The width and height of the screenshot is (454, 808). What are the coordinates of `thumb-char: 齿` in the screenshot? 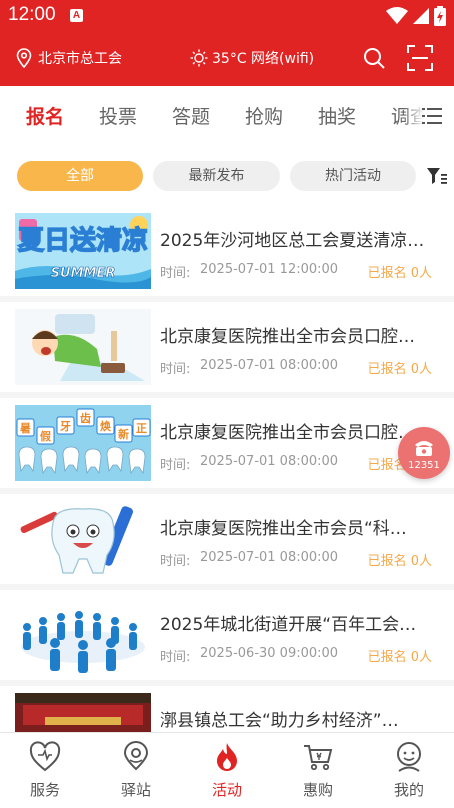 It's located at (85, 418).